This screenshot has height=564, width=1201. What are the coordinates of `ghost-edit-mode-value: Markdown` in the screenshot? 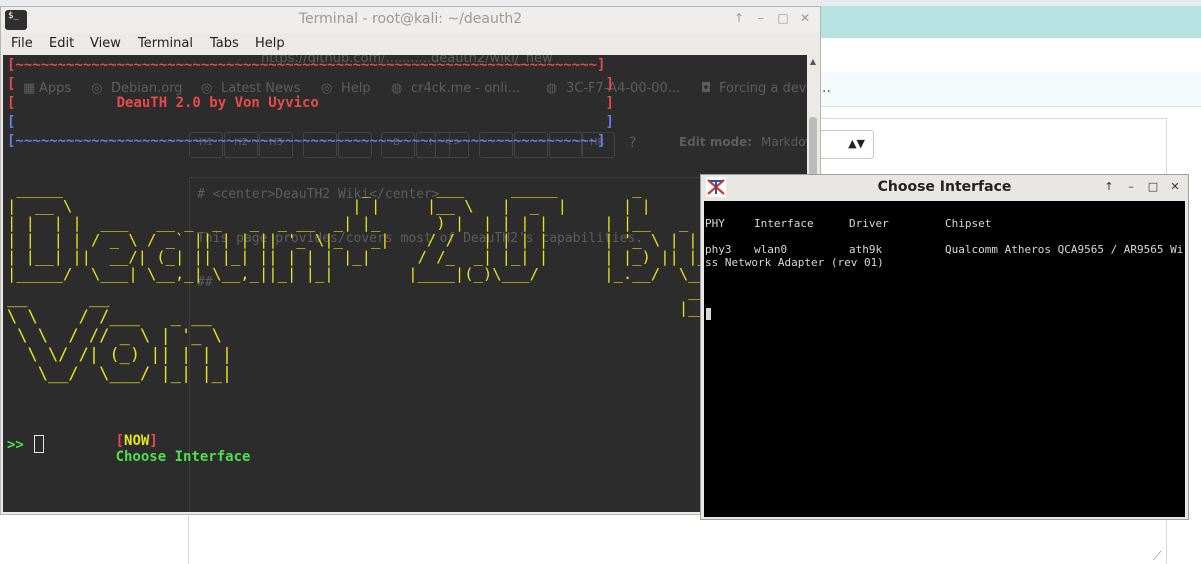 It's located at (784, 142).